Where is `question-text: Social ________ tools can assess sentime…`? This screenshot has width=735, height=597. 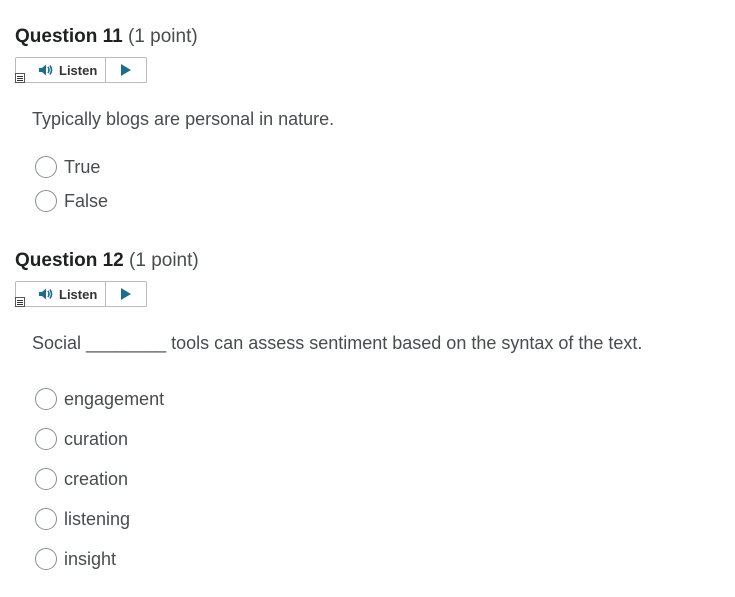
question-text: Social ________ tools can assess sentime… is located at coordinates (337, 343).